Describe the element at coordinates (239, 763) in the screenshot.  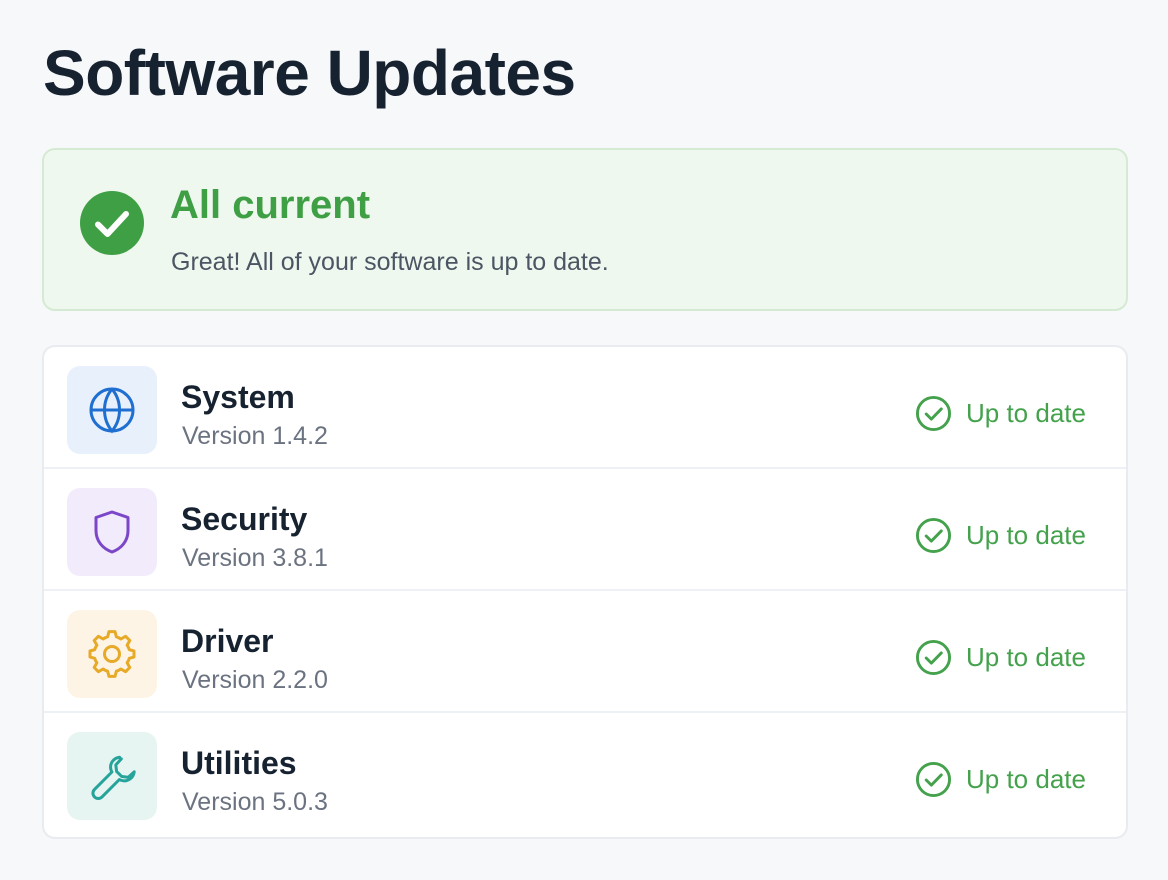
I see `software-item-name: Utilities` at that location.